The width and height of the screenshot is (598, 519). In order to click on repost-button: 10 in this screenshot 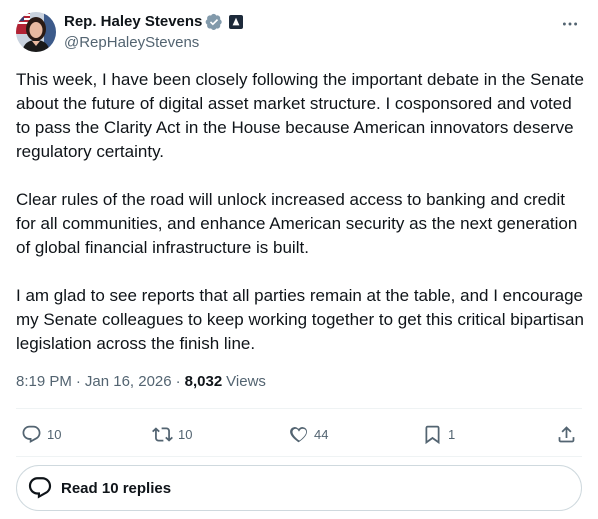, I will do `click(172, 434)`.